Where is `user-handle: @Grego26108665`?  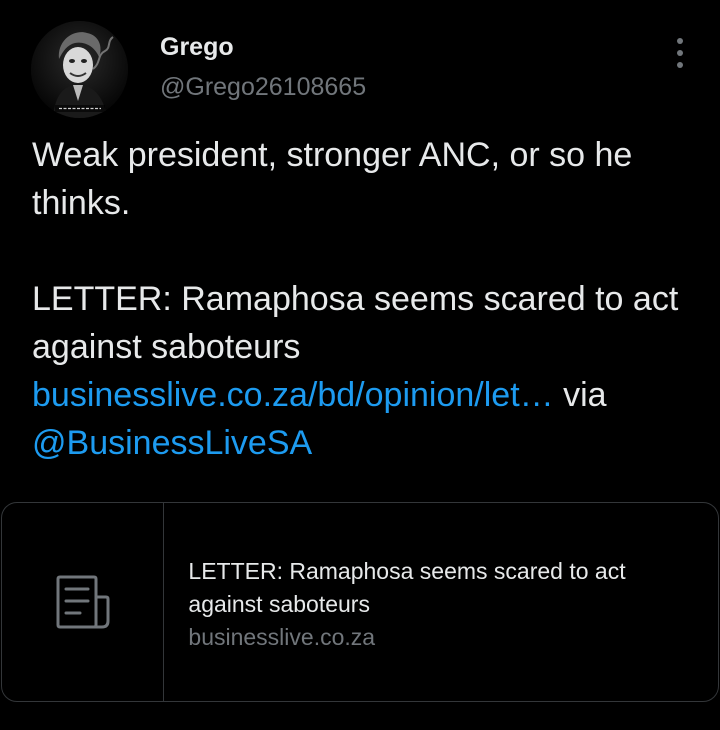
user-handle: @Grego26108665 is located at coordinates (263, 87).